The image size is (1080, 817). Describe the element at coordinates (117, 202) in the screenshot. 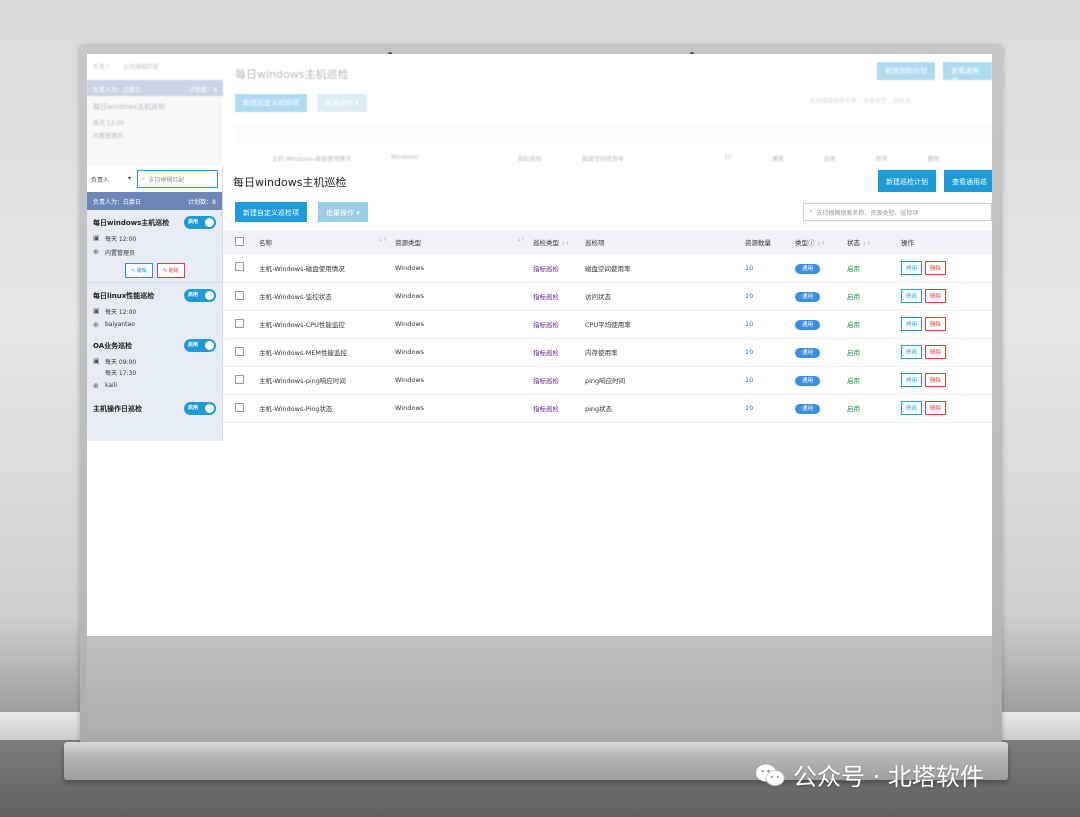

I see `owner-label: 负责人为：白爵日` at that location.